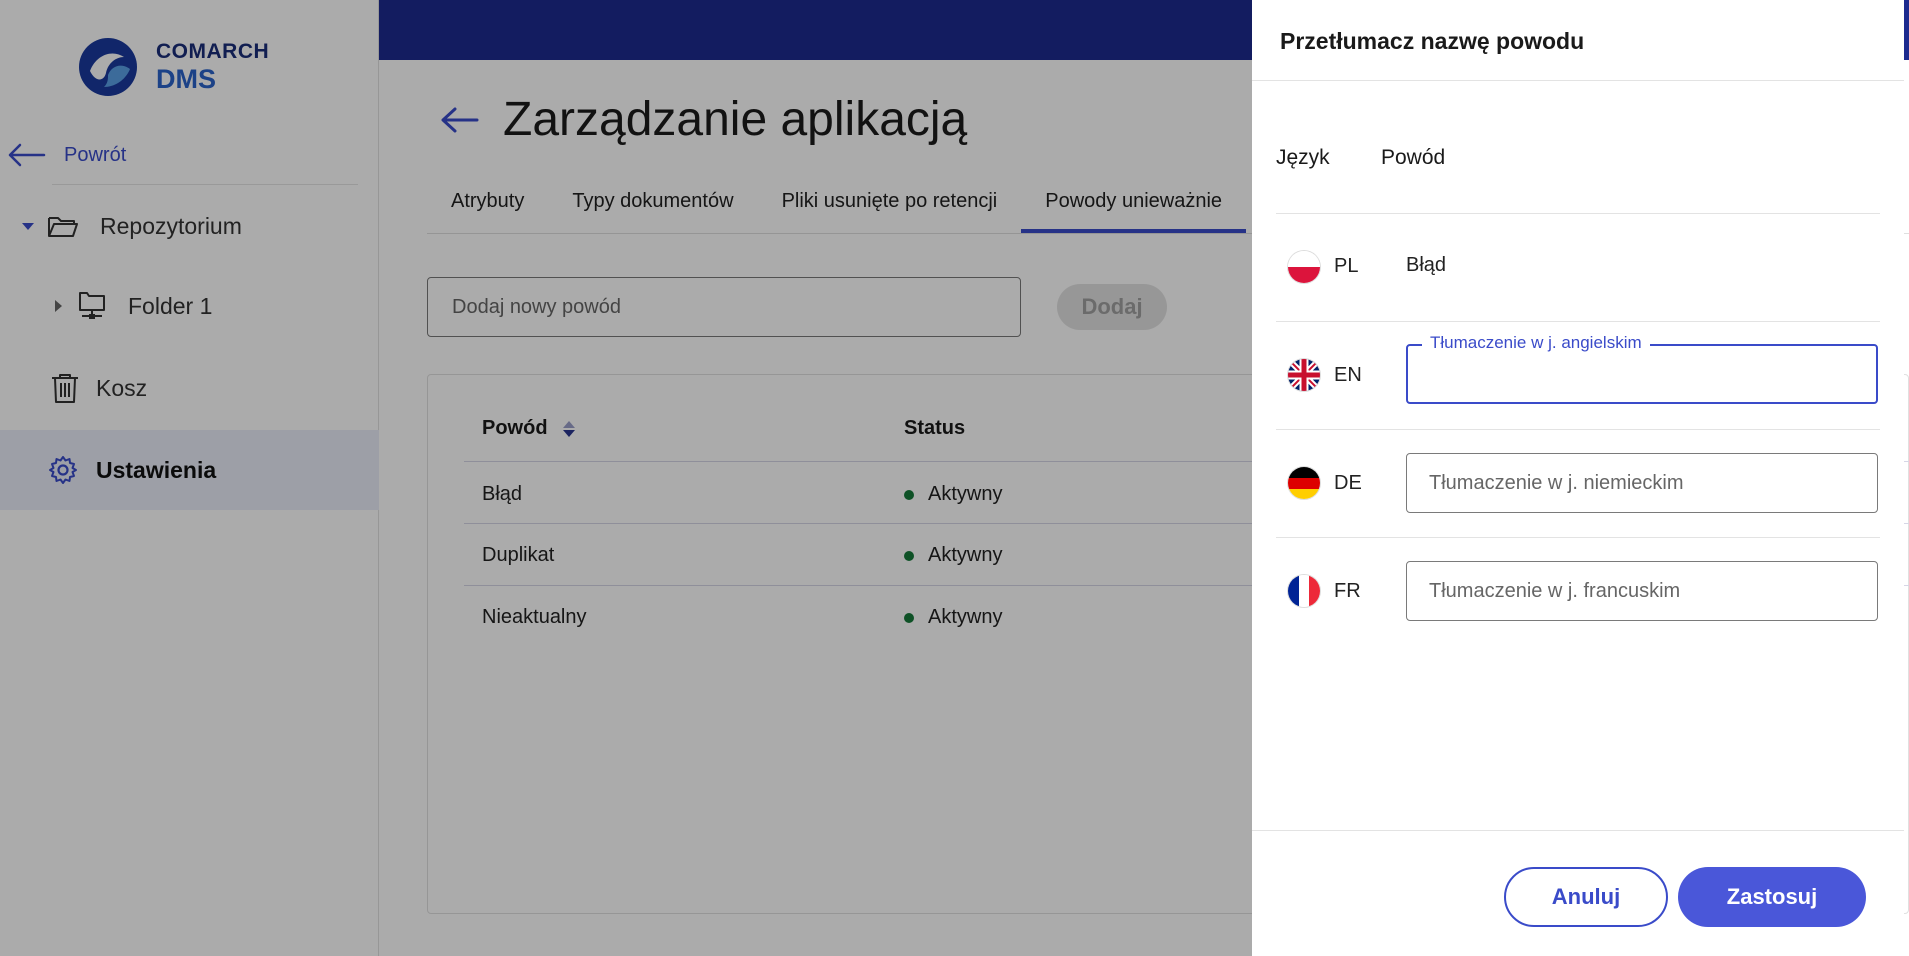 The image size is (1909, 956). I want to click on language-code: FR, so click(1347, 591).